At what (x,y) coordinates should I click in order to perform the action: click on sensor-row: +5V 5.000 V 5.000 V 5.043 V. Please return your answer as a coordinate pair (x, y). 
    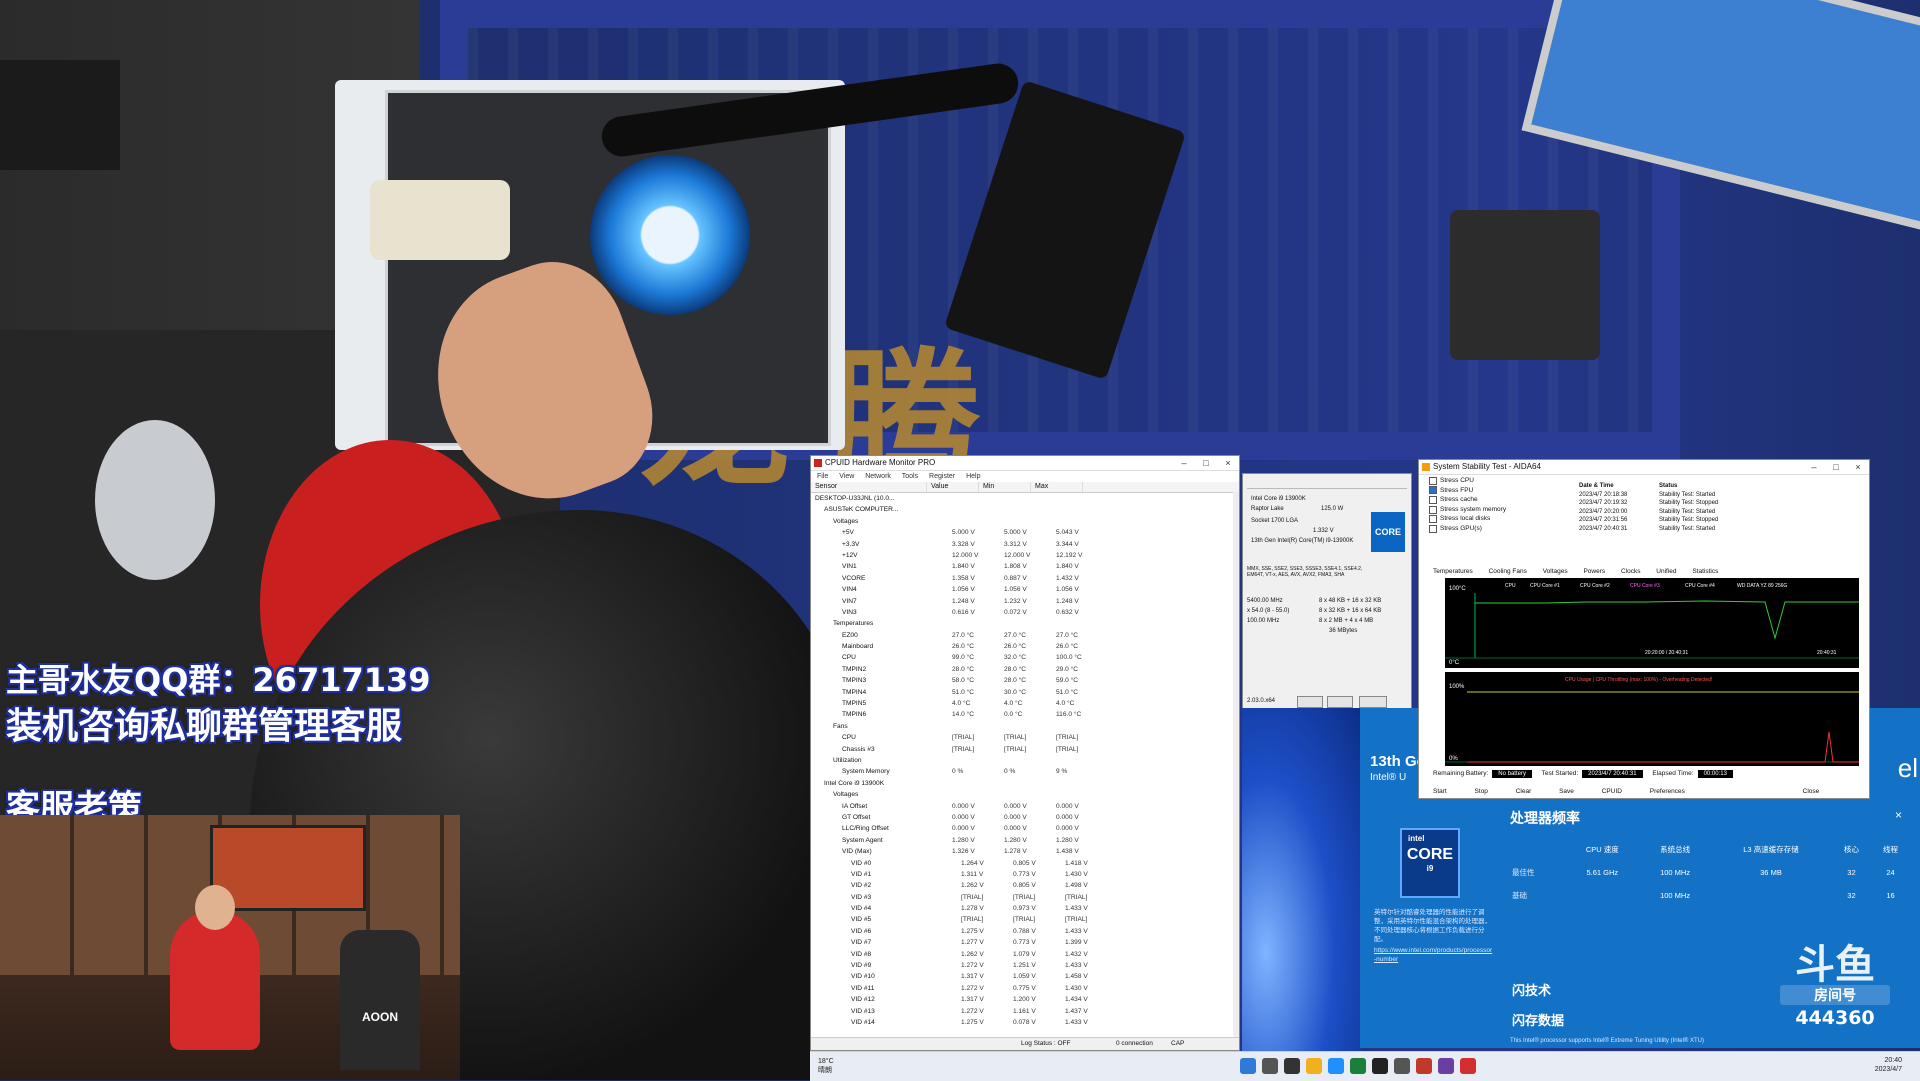
    Looking at the image, I should click on (1025, 532).